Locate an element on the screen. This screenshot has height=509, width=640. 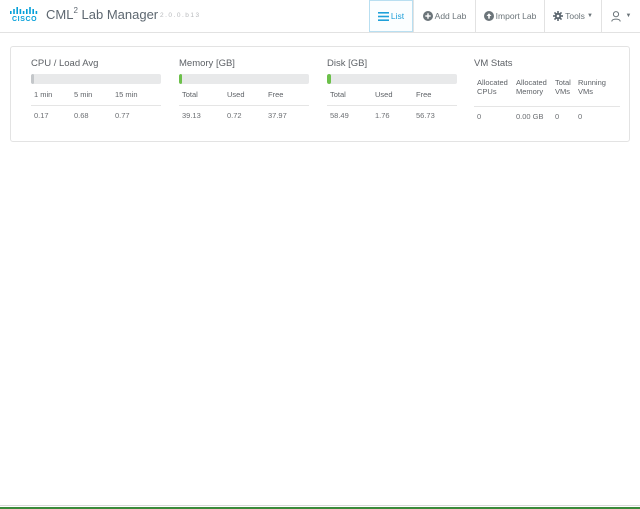
memory-table: Total Used Free 39.13 0.72 37.97 is located at coordinates (244, 105).